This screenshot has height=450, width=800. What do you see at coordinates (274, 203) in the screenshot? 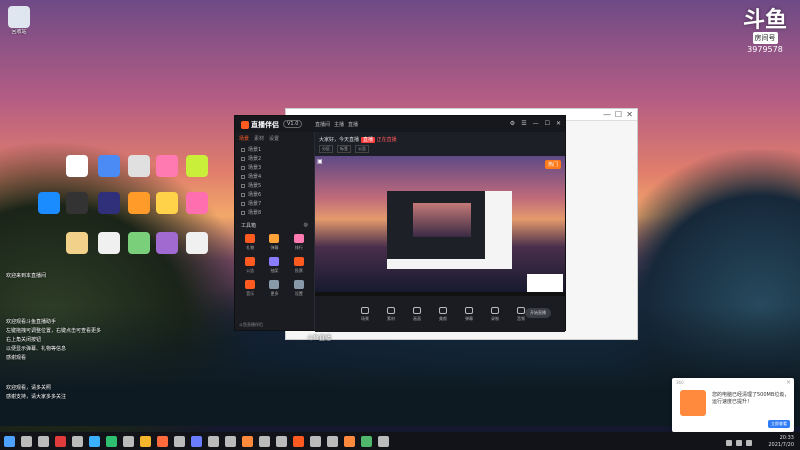
I see `scene-item: 场景7` at bounding box center [274, 203].